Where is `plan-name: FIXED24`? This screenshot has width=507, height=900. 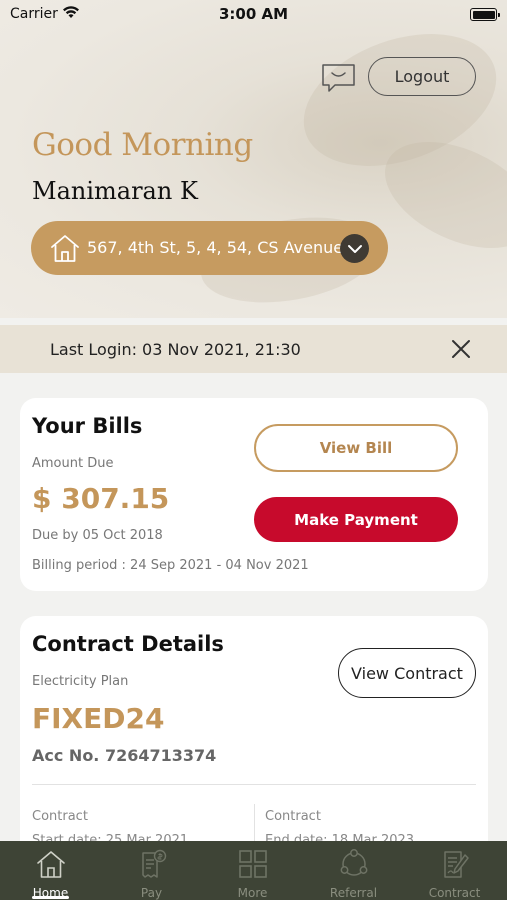 plan-name: FIXED24 is located at coordinates (98, 718).